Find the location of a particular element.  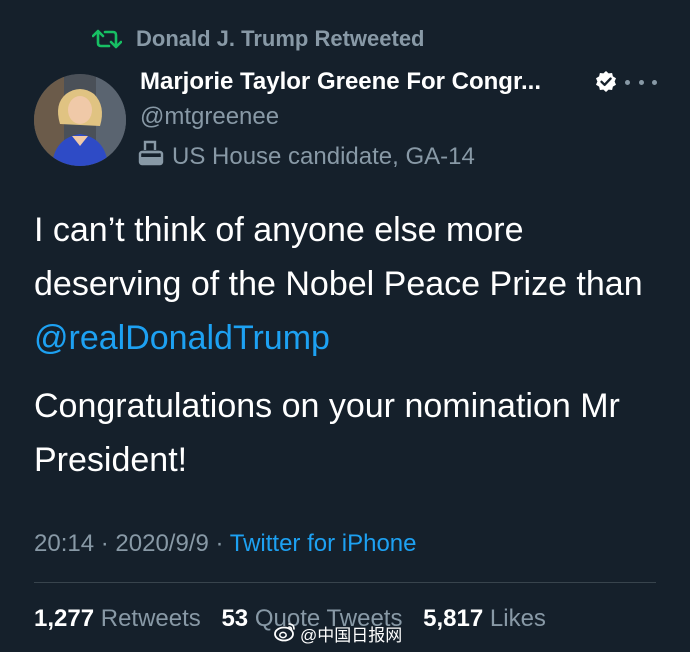

retweet-header: Donald J. Trump Retweeted is located at coordinates (258, 39).